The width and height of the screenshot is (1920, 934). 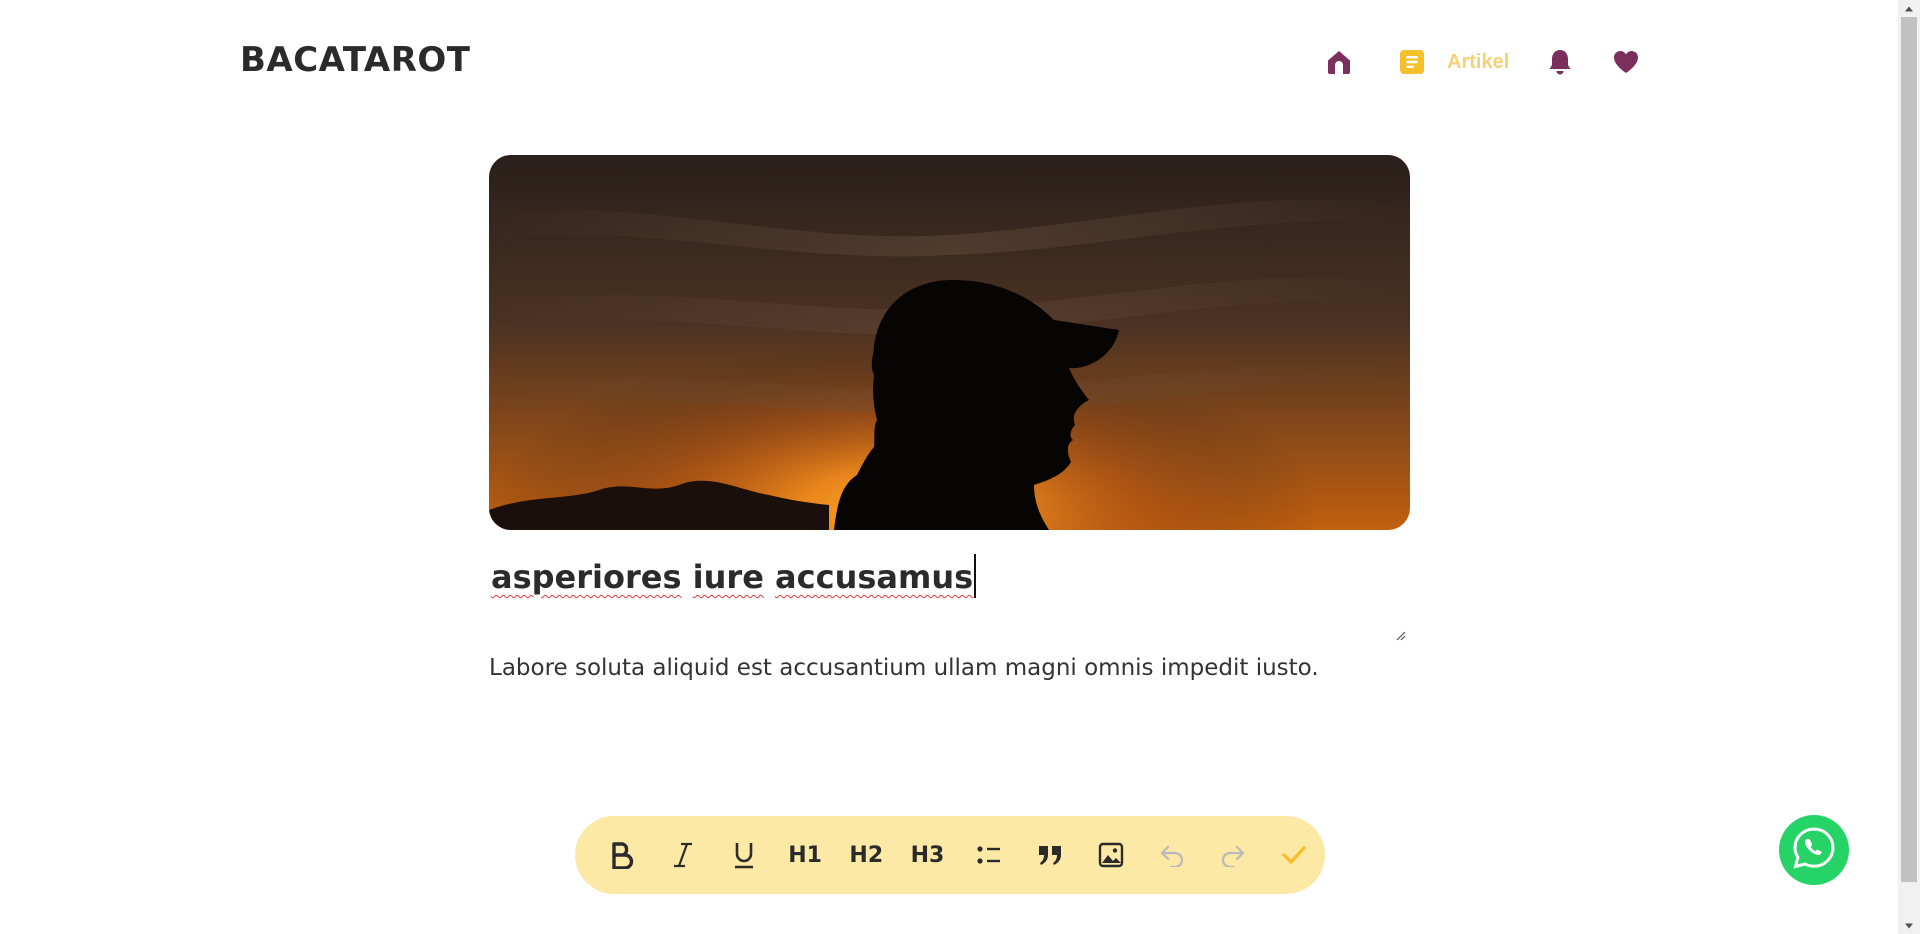 I want to click on h3-button: H3, so click(x=927, y=855).